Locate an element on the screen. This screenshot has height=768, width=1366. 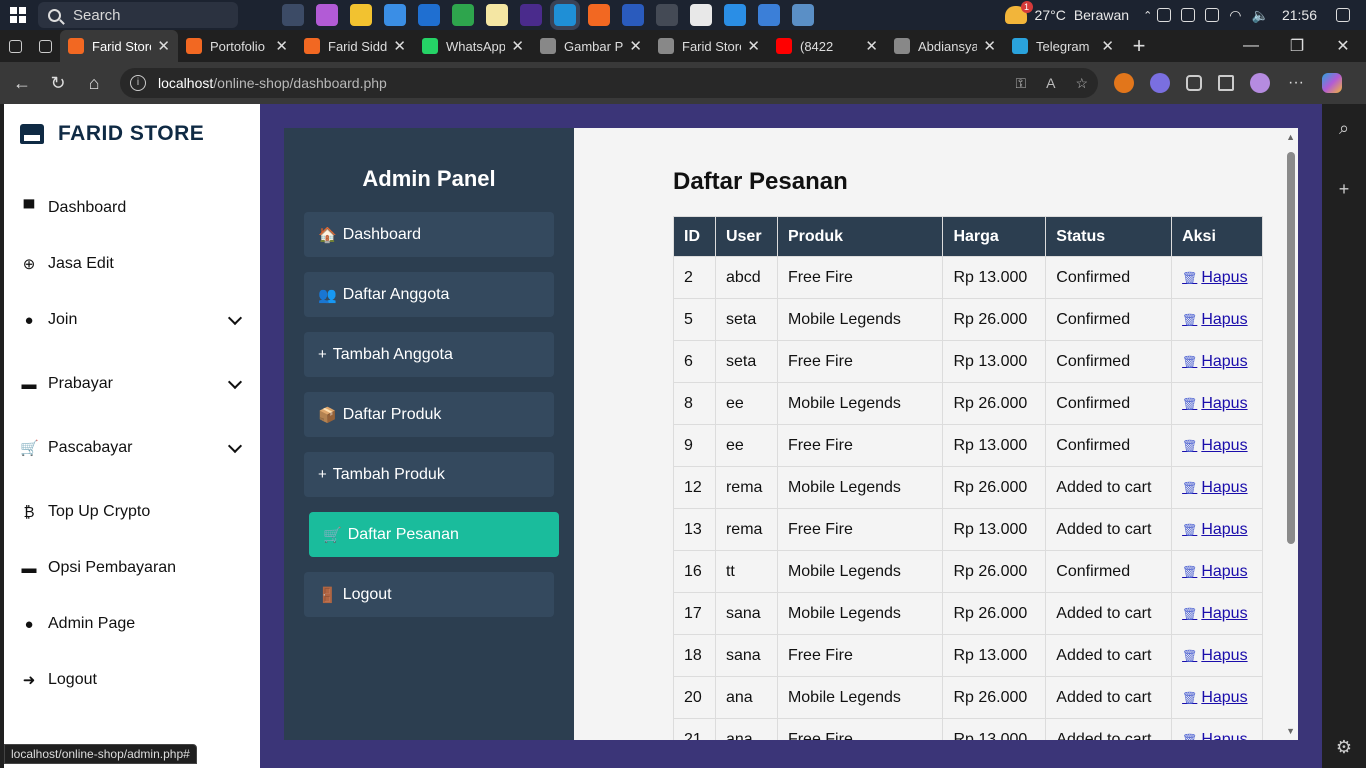
favorite-star-icon: ☆ is located at coordinates (1081, 83).